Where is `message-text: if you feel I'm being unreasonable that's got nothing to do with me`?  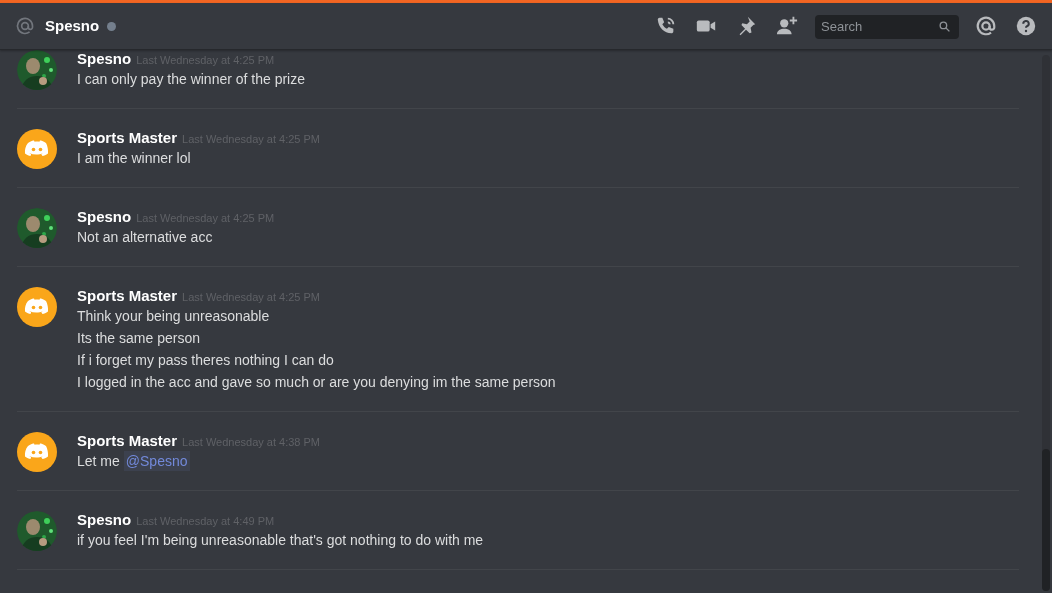
message-text: if you feel I'm being unreasonable that's got nothing to do with me is located at coordinates (280, 540).